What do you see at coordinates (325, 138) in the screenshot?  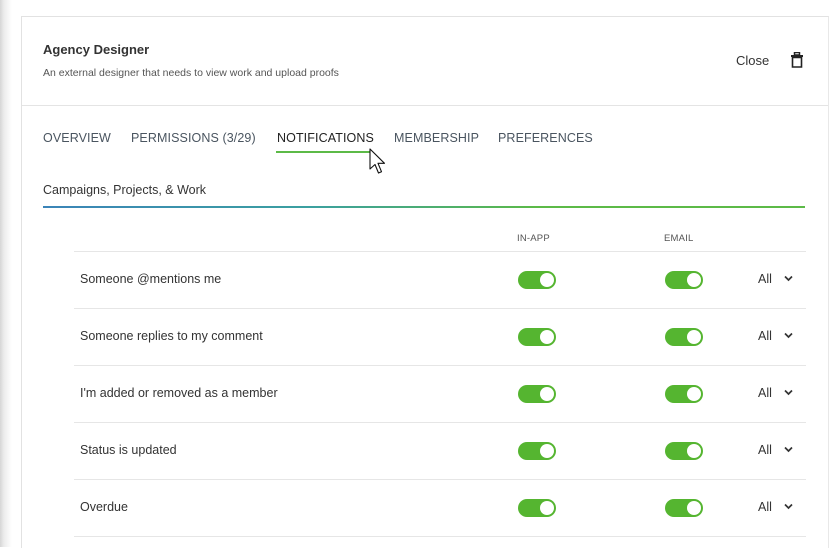 I see `tab-notifications: NOTIFICATIONS` at bounding box center [325, 138].